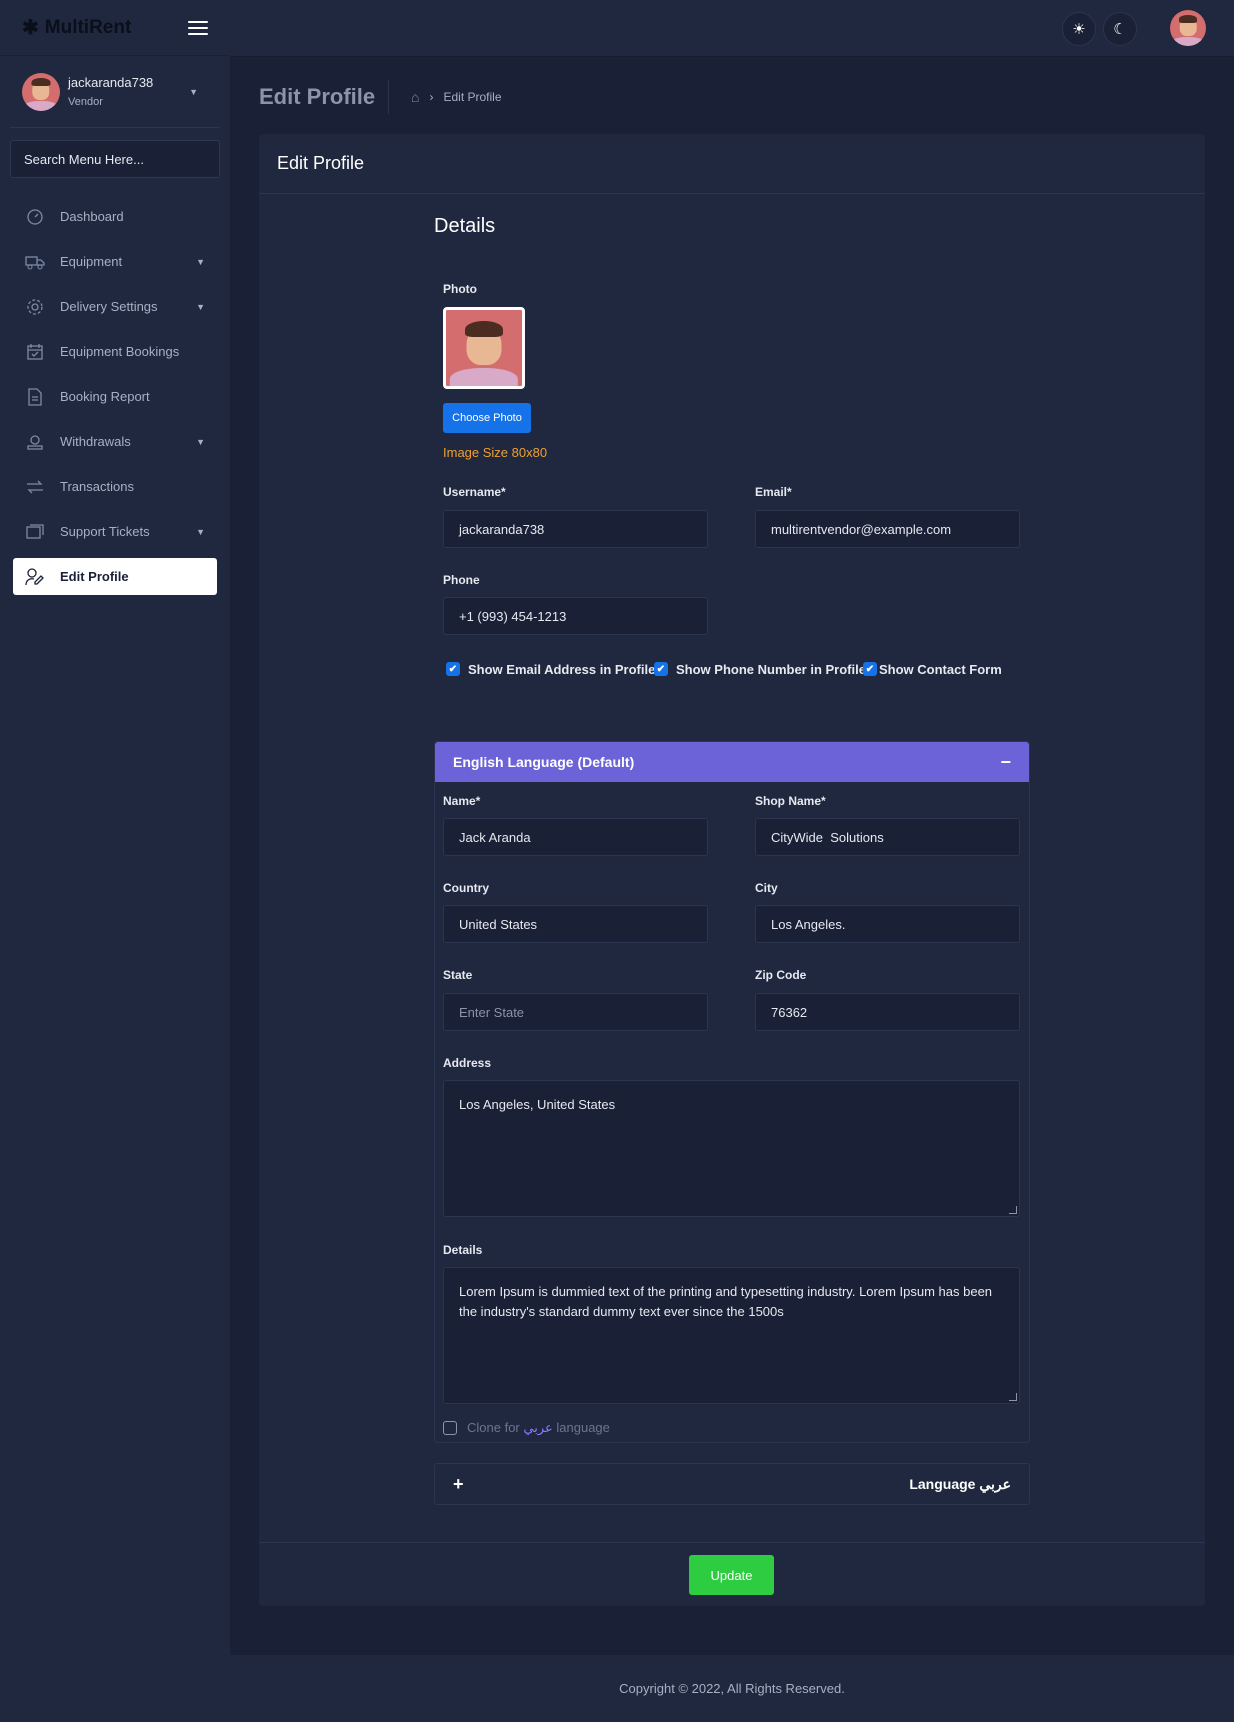  What do you see at coordinates (198, 27) in the screenshot?
I see `menu-toggle-icon` at bounding box center [198, 27].